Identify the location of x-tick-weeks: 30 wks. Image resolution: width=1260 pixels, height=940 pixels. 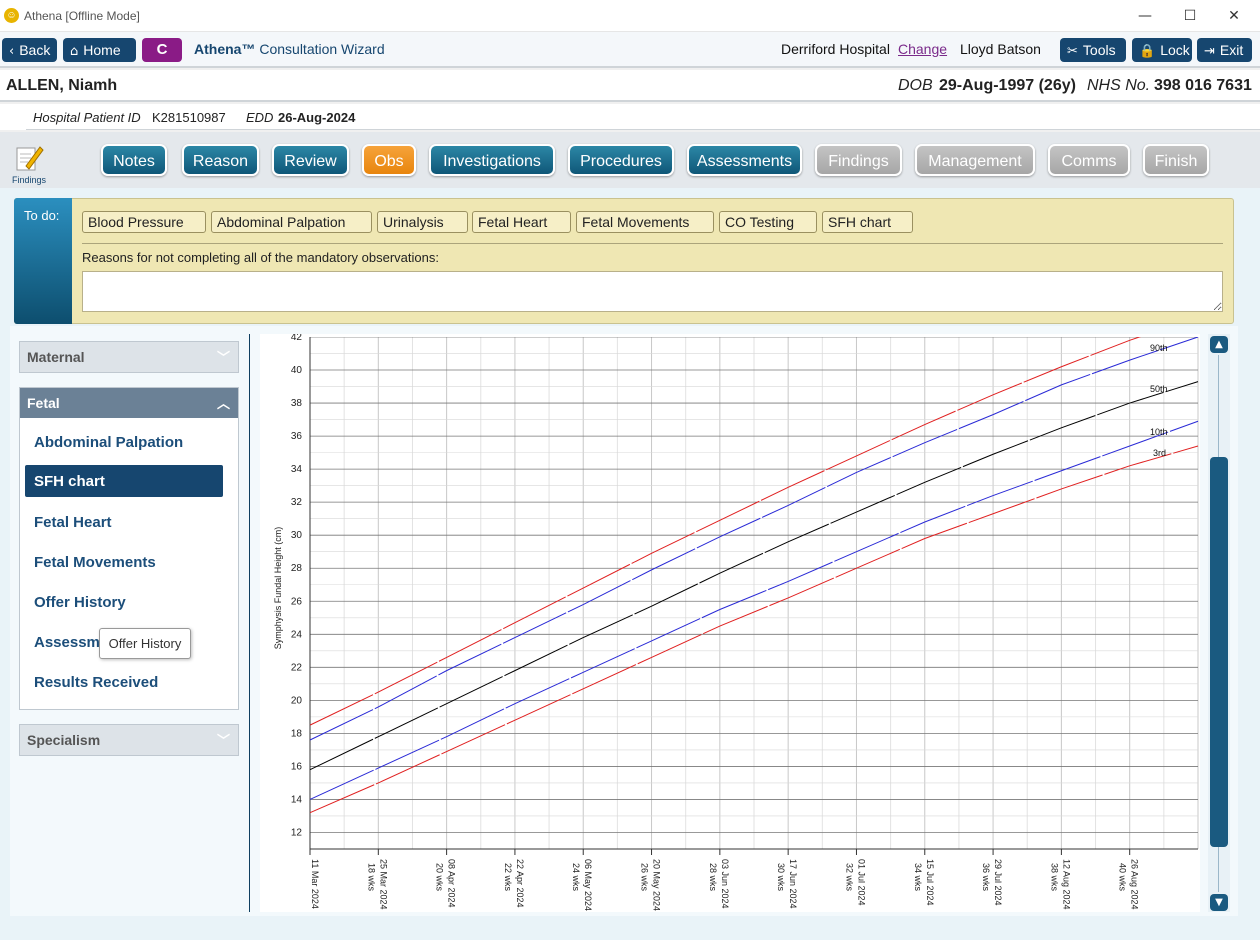
(781, 877).